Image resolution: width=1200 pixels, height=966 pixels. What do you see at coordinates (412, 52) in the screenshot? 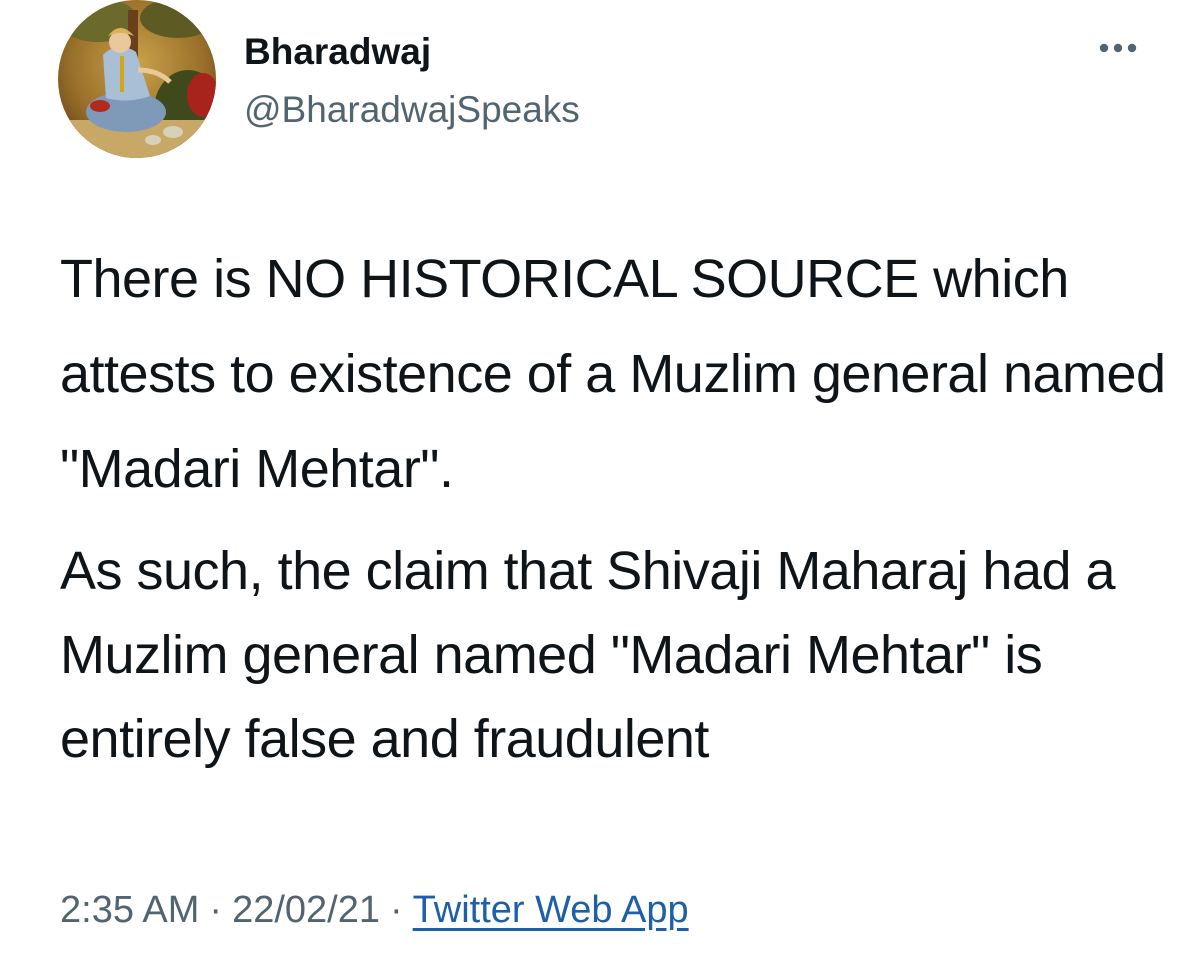
I see `display-name: Bharadwaj` at bounding box center [412, 52].